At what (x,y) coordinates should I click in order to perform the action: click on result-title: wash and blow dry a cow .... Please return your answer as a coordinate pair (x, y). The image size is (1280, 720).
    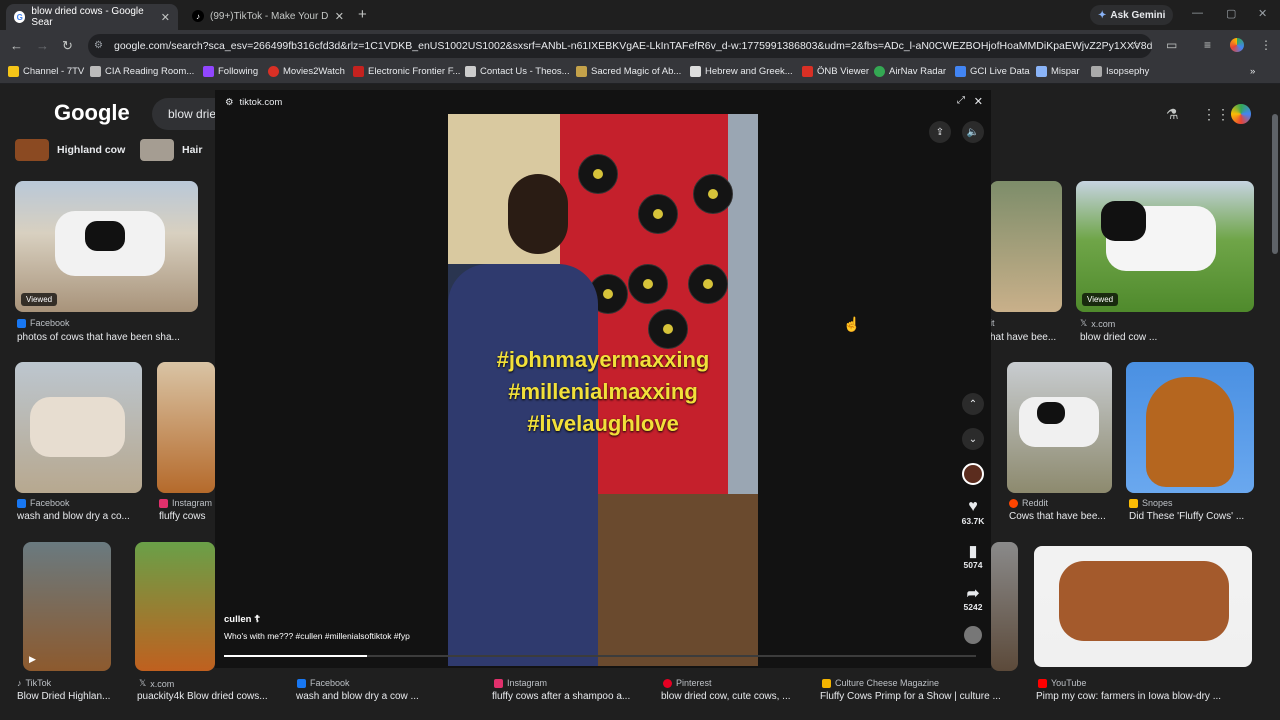
    Looking at the image, I should click on (386, 696).